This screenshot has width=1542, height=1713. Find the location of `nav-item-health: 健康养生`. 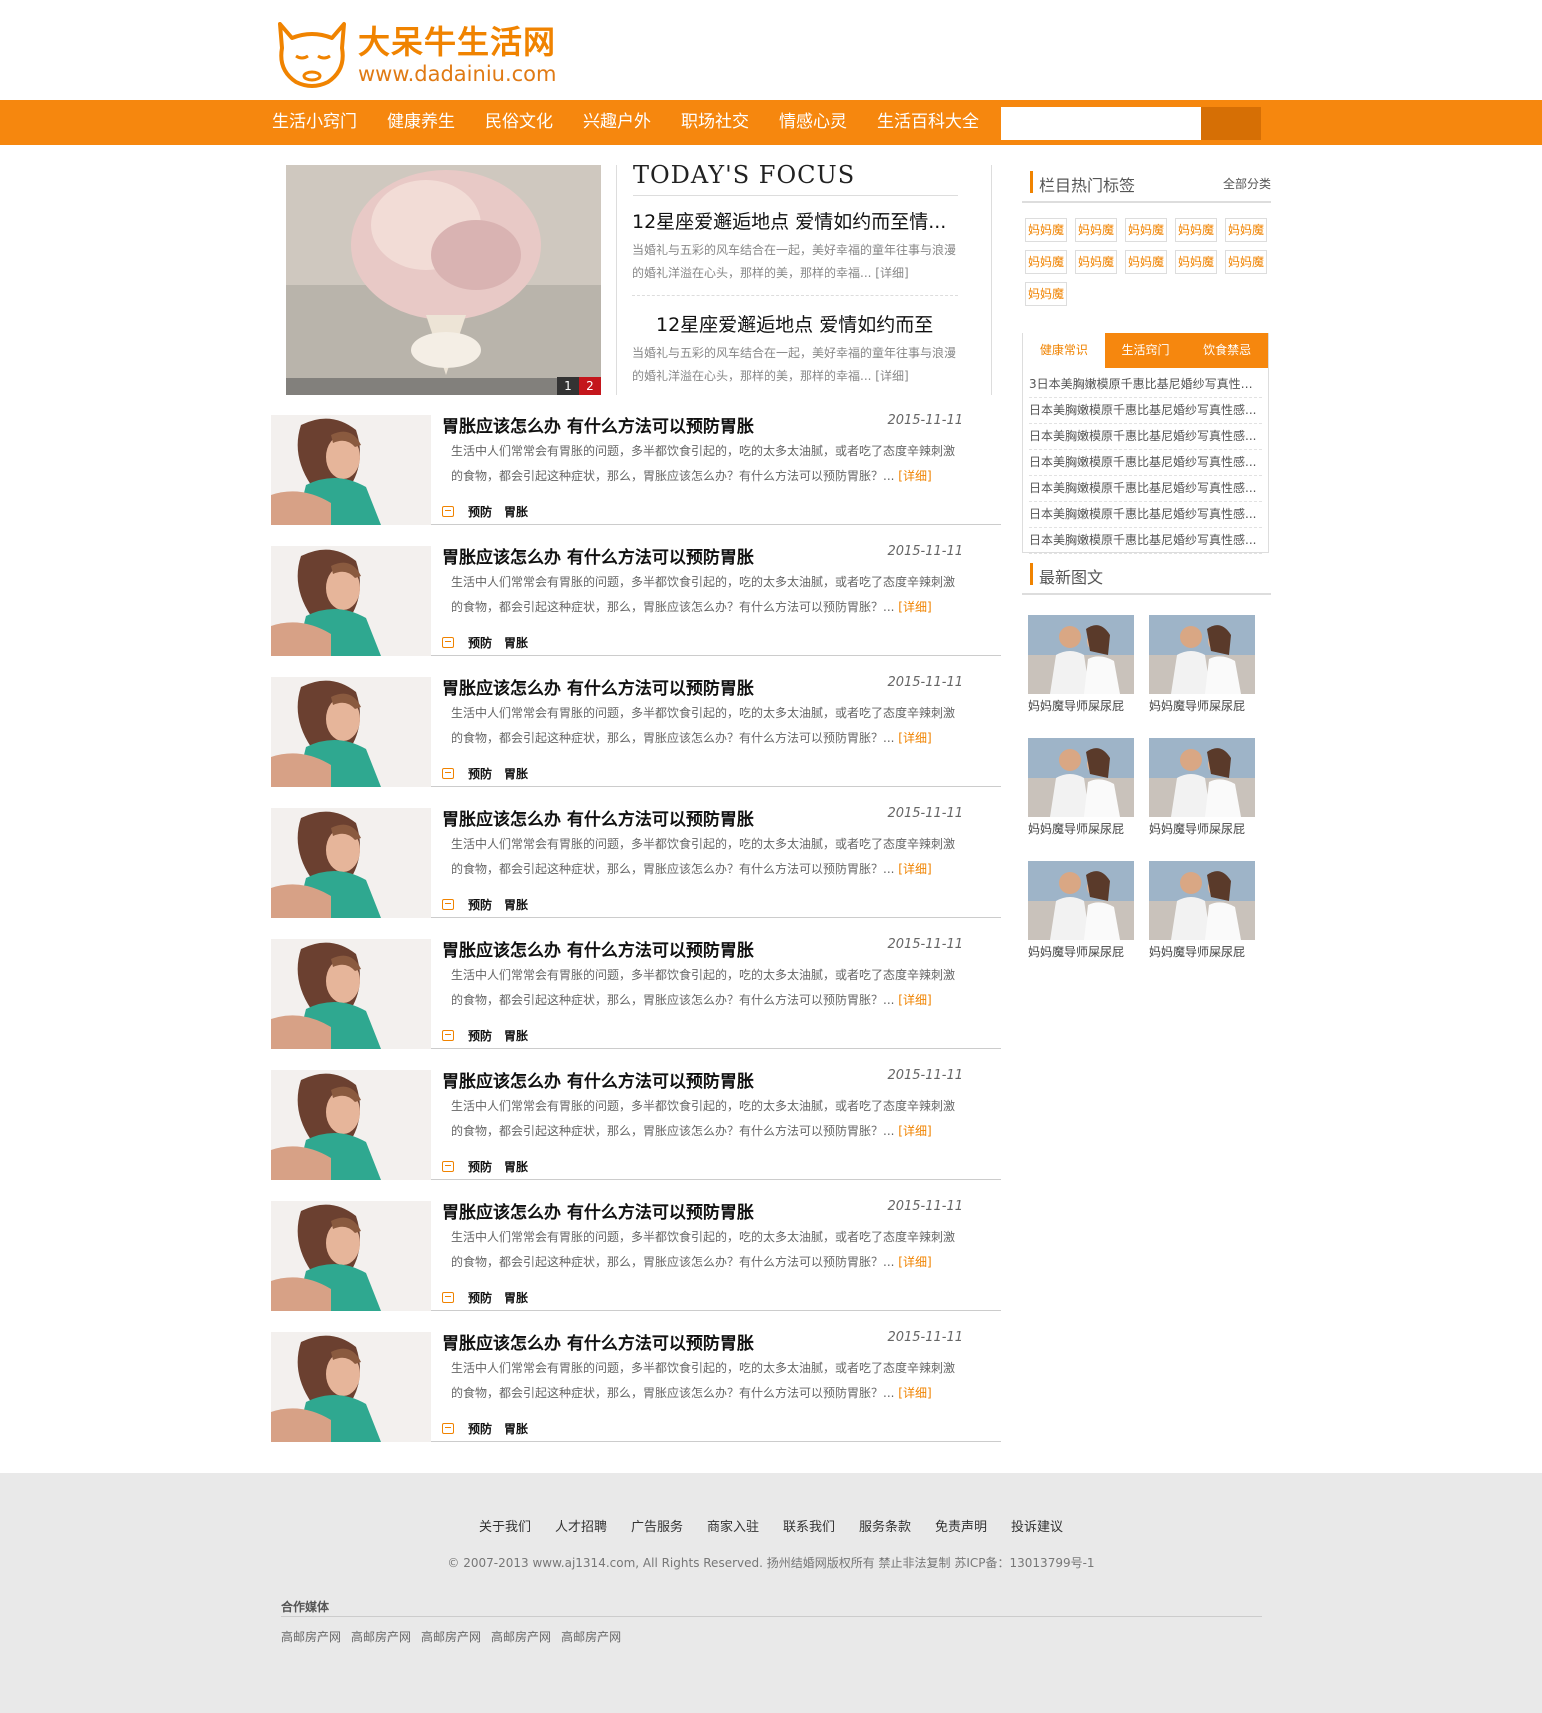

nav-item-health: 健康养生 is located at coordinates (421, 122).